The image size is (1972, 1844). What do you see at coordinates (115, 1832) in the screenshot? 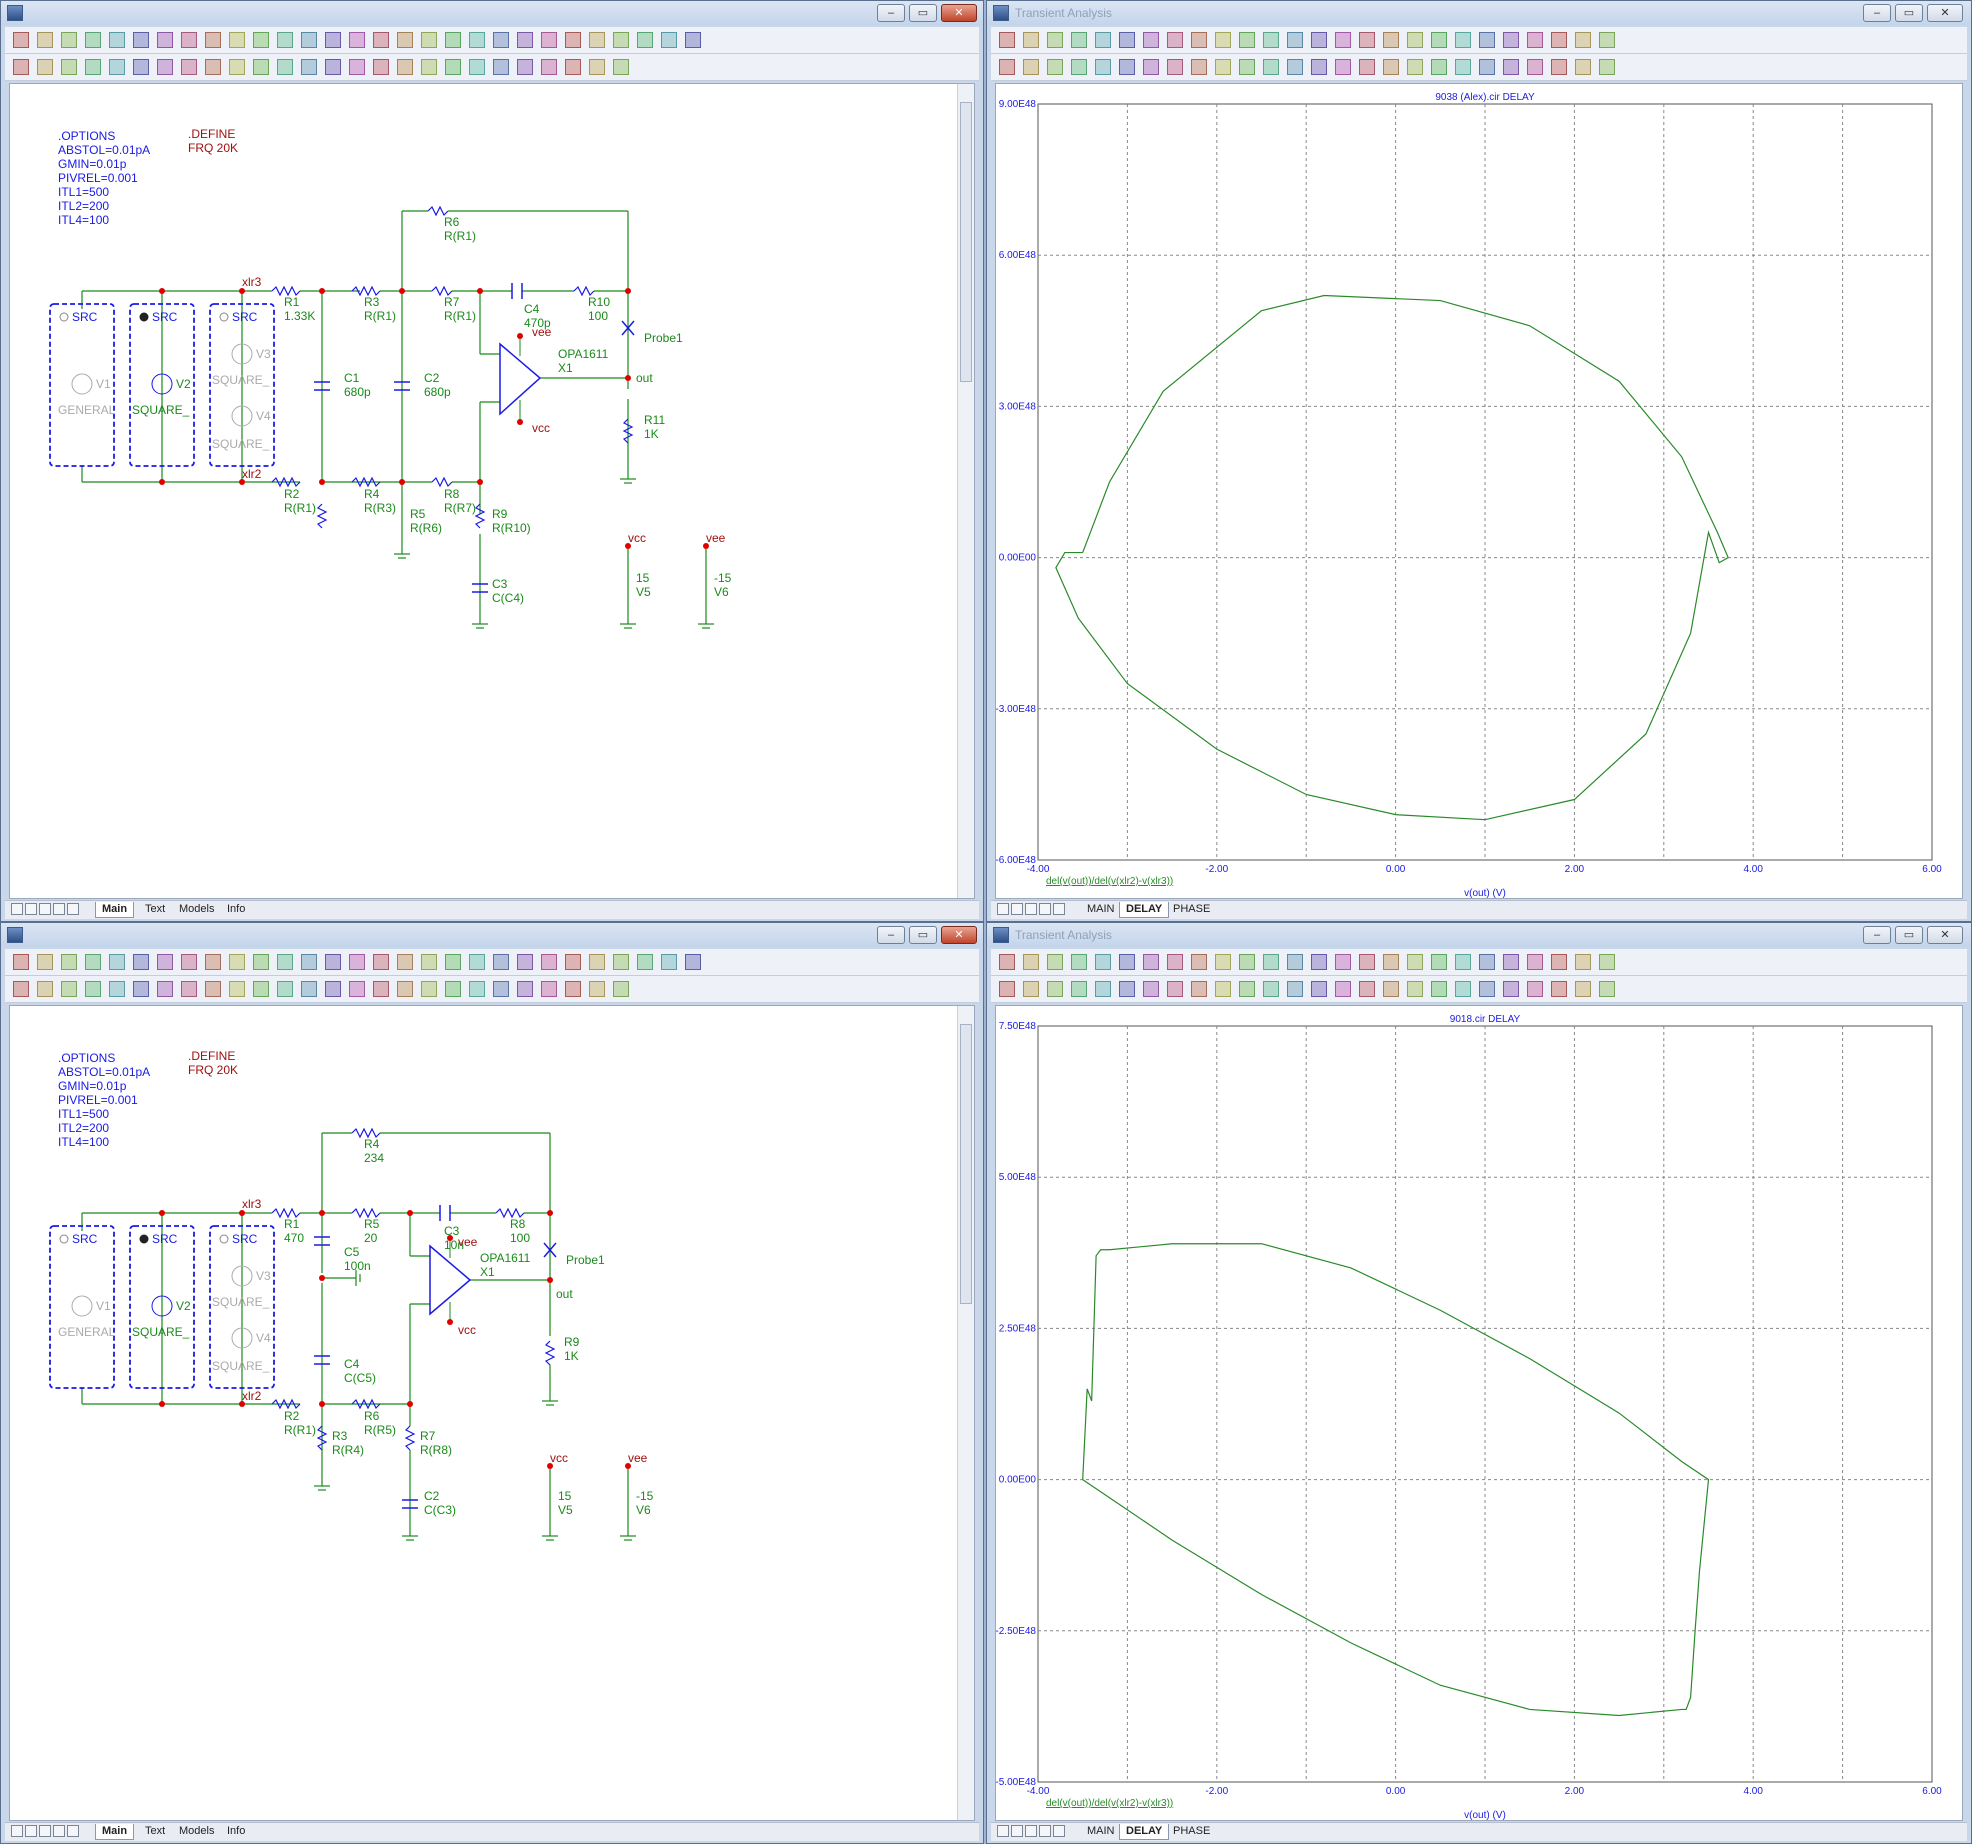
I see `tab-main: Main` at bounding box center [115, 1832].